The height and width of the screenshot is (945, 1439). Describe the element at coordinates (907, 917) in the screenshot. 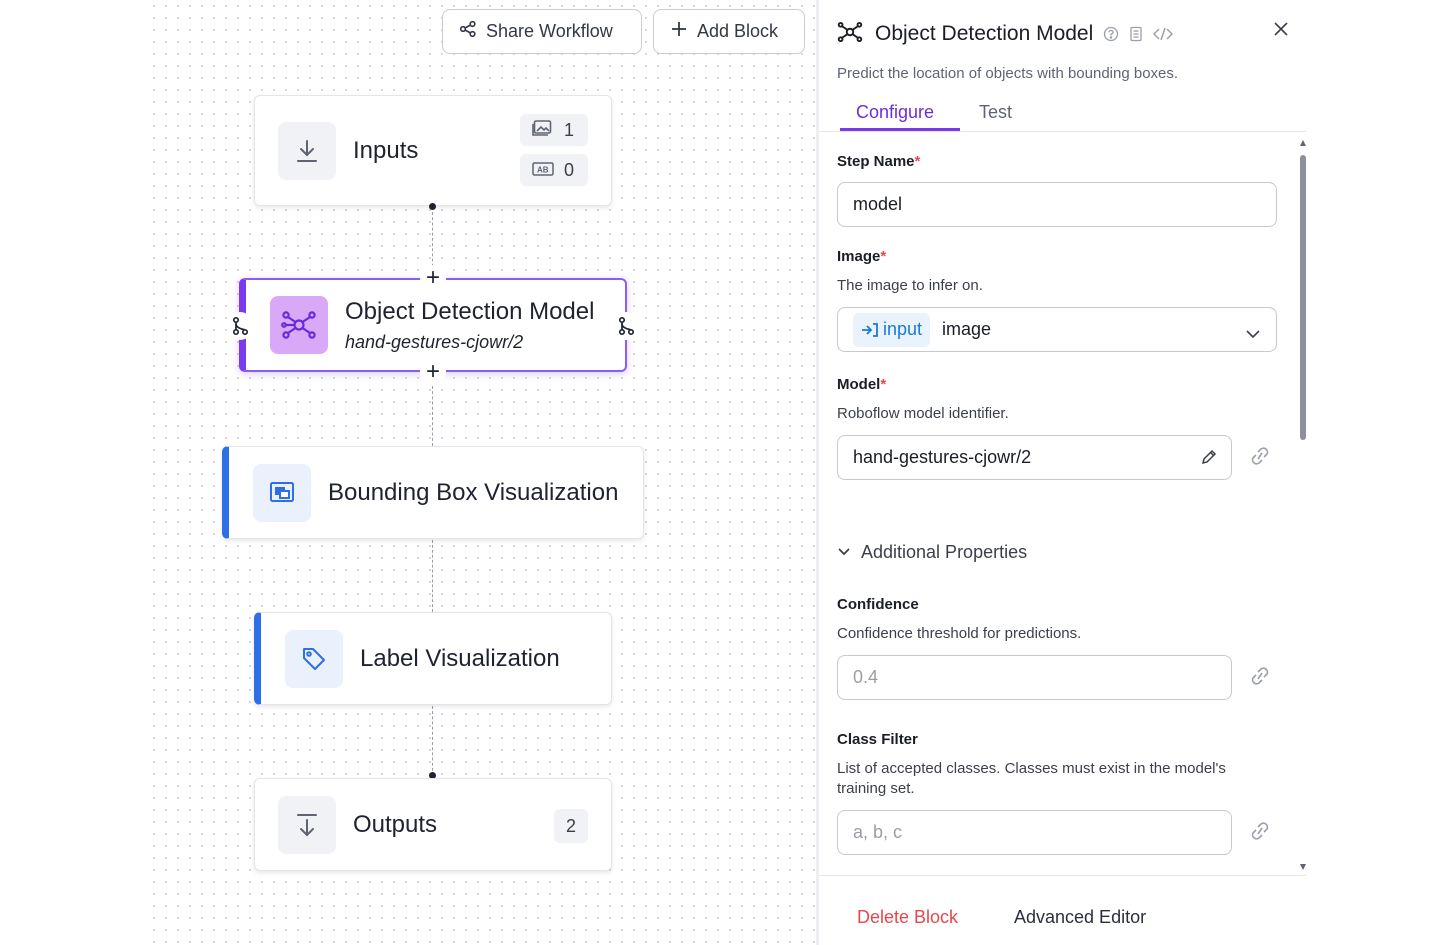

I see `delete-block-button: Delete Block` at that location.